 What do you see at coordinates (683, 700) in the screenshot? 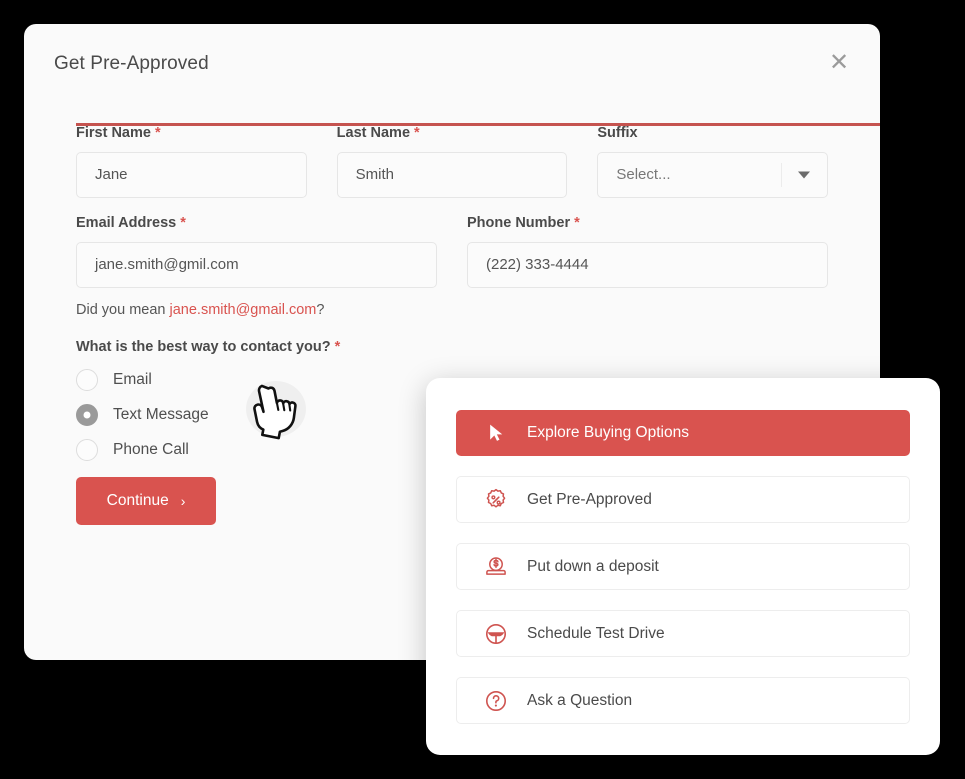
I see `option-ask-a-question: Ask a Question` at bounding box center [683, 700].